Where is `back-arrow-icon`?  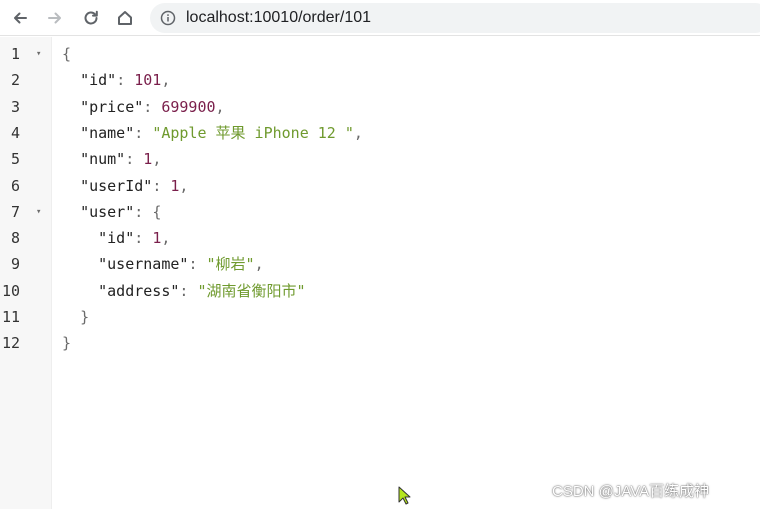
back-arrow-icon is located at coordinates (20, 18).